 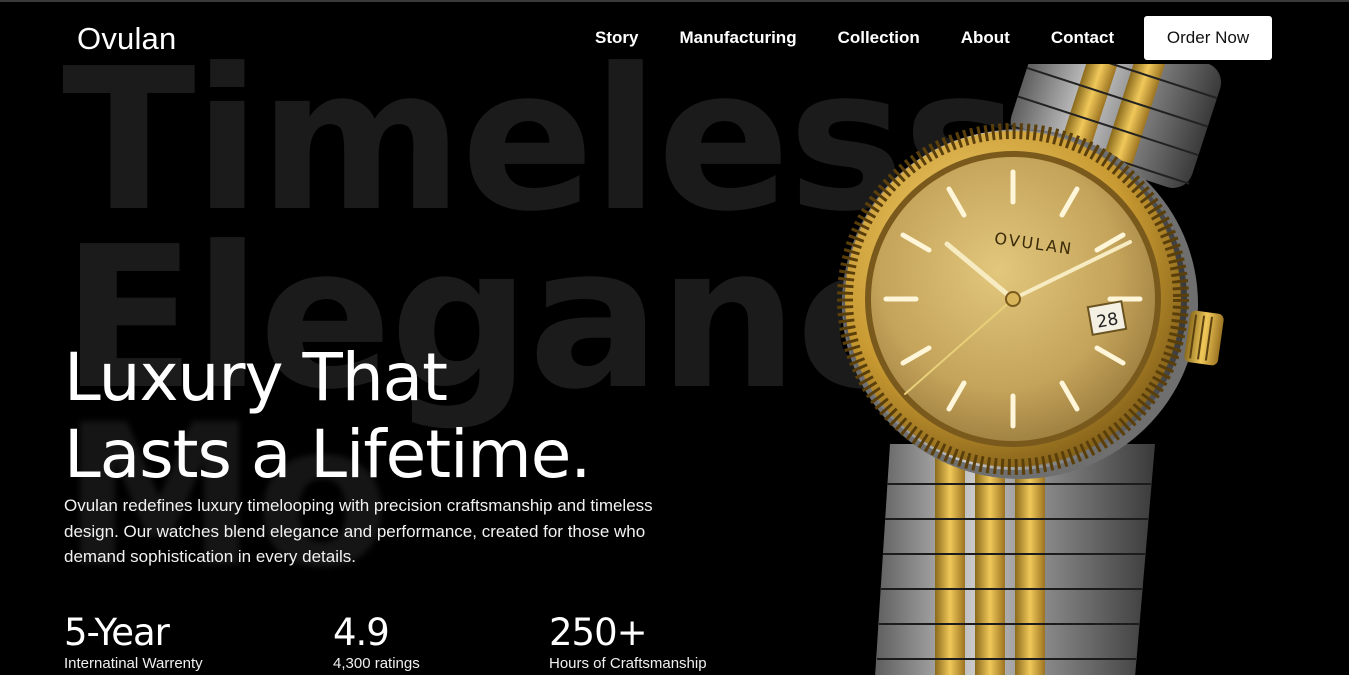 I want to click on nav-link-collection: Collection, so click(x=879, y=38).